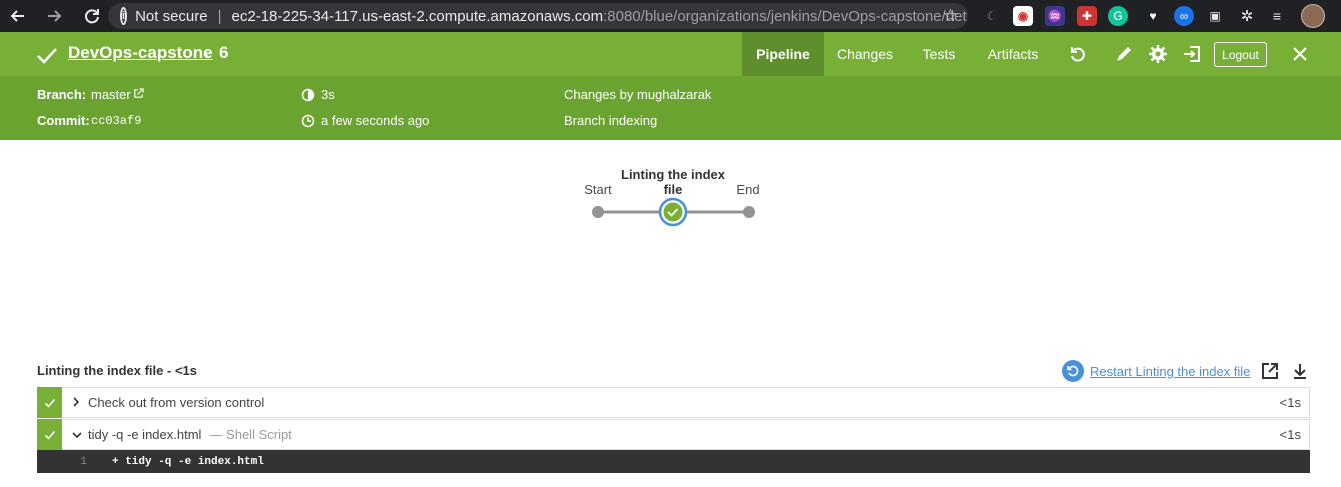 The height and width of the screenshot is (487, 1341). What do you see at coordinates (1300, 371) in the screenshot?
I see `download-icon` at bounding box center [1300, 371].